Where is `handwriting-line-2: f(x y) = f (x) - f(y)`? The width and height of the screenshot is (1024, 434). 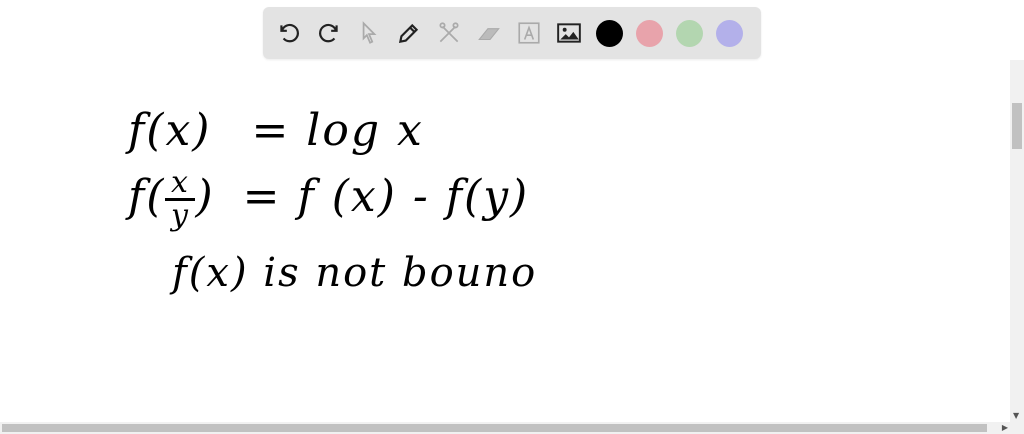
handwriting-line-2: f(x y) = f (x) - f(y) is located at coordinates (329, 199).